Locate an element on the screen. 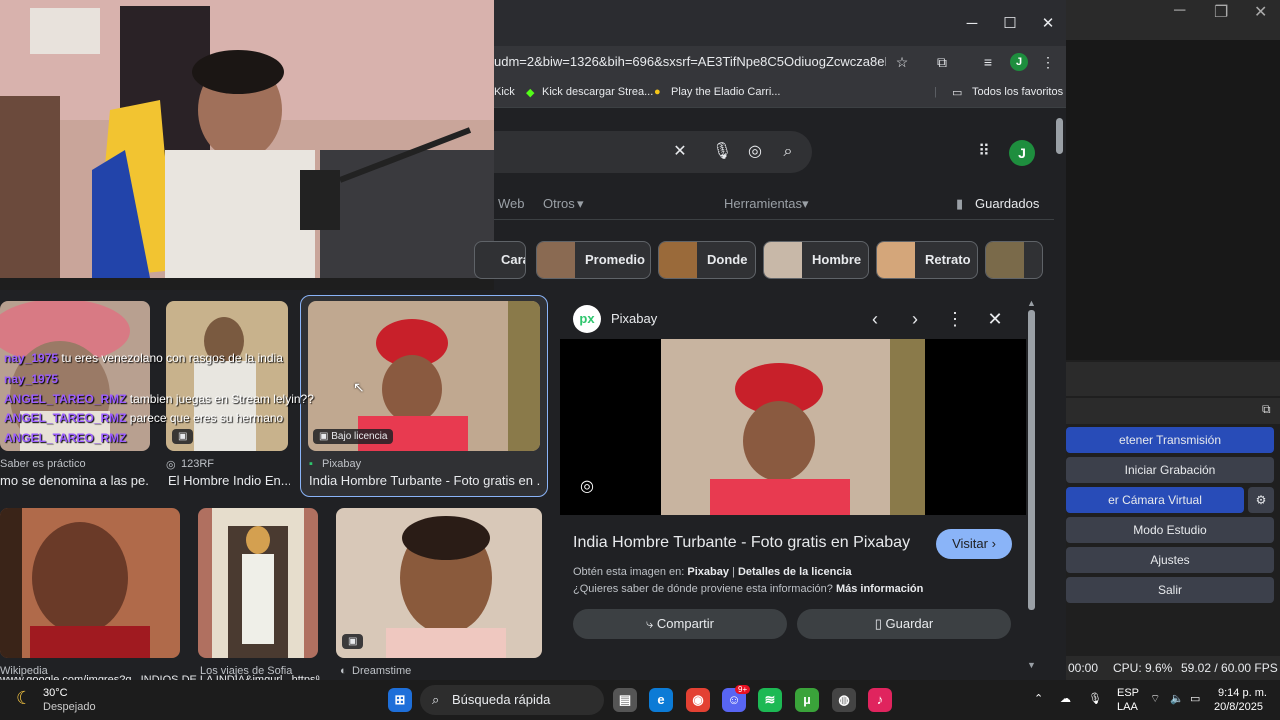 The height and width of the screenshot is (720, 1280). close-preview-icon: ✕ is located at coordinates (995, 319).